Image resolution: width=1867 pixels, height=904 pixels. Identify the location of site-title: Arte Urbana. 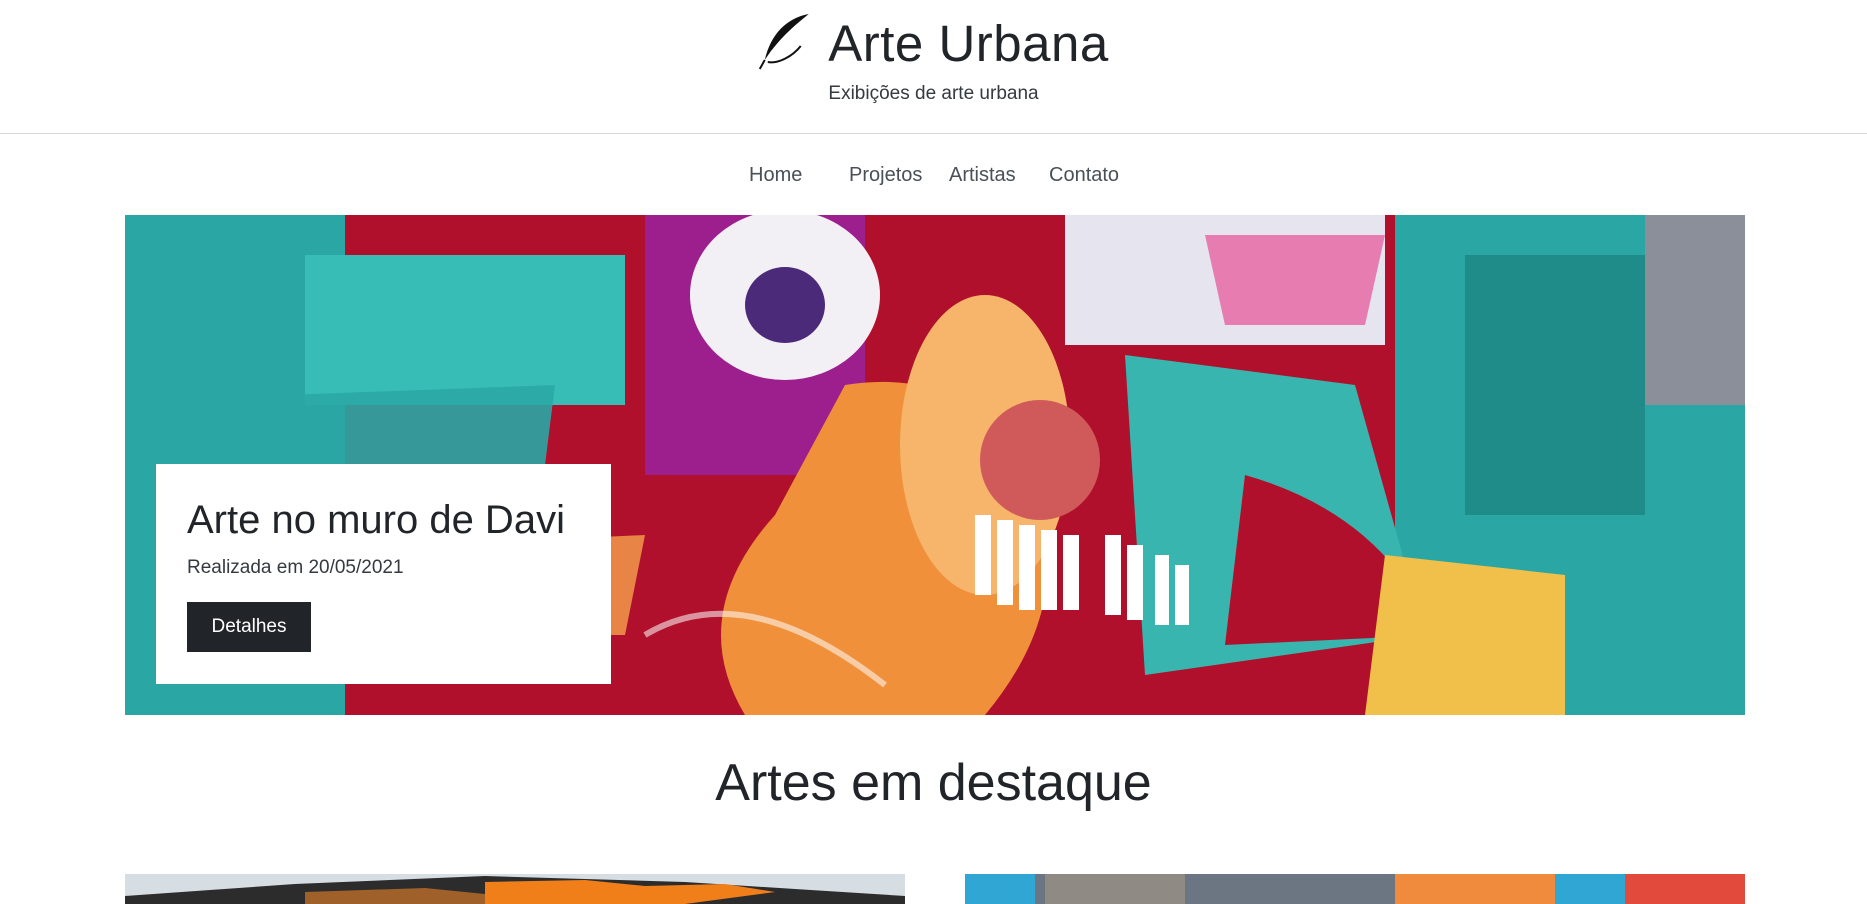
(968, 43).